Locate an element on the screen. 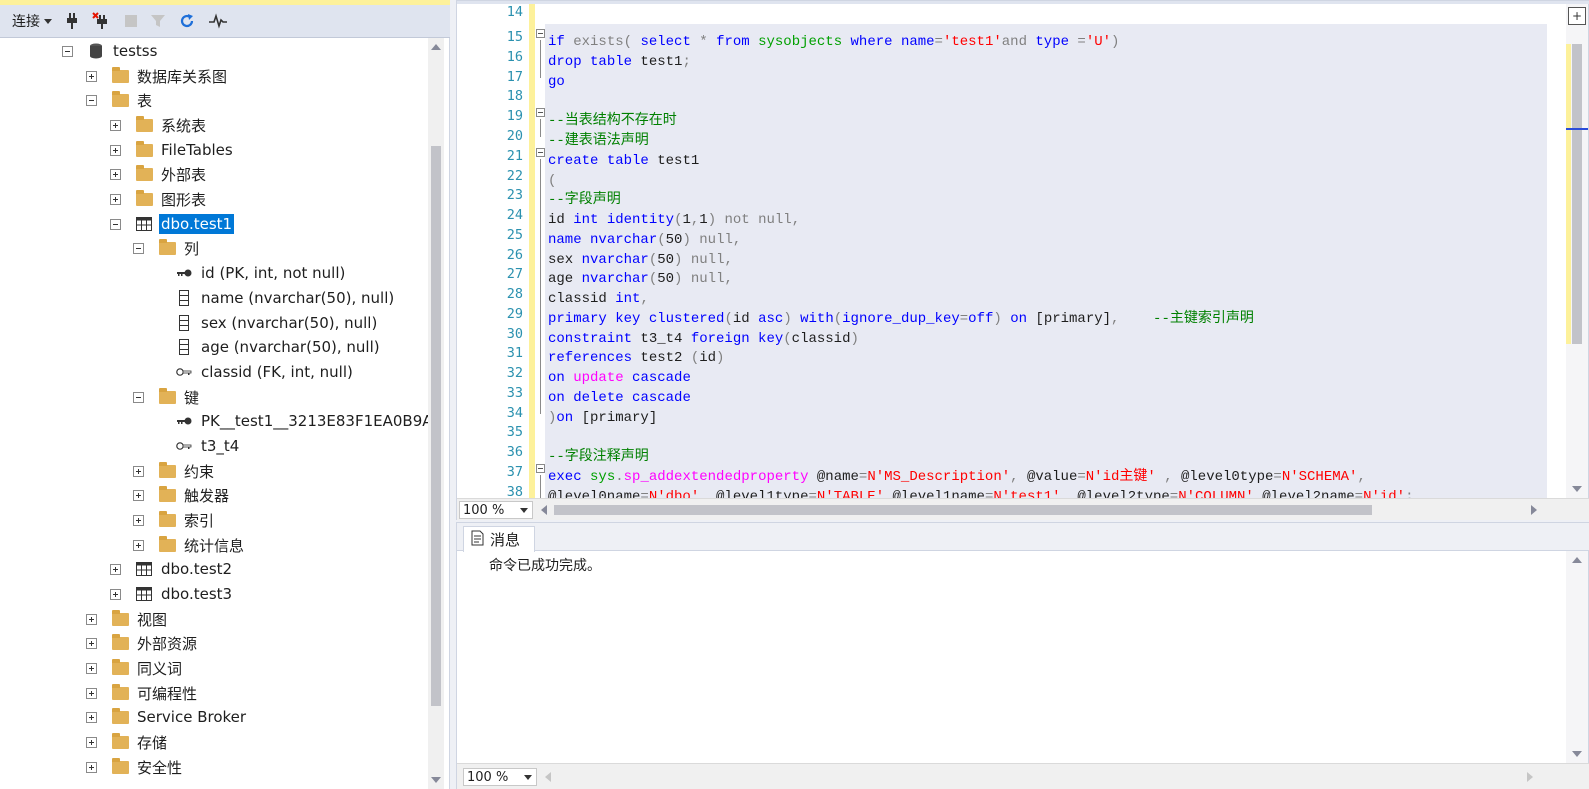  tree-node-indexes: 索引 is located at coordinates (174, 520).